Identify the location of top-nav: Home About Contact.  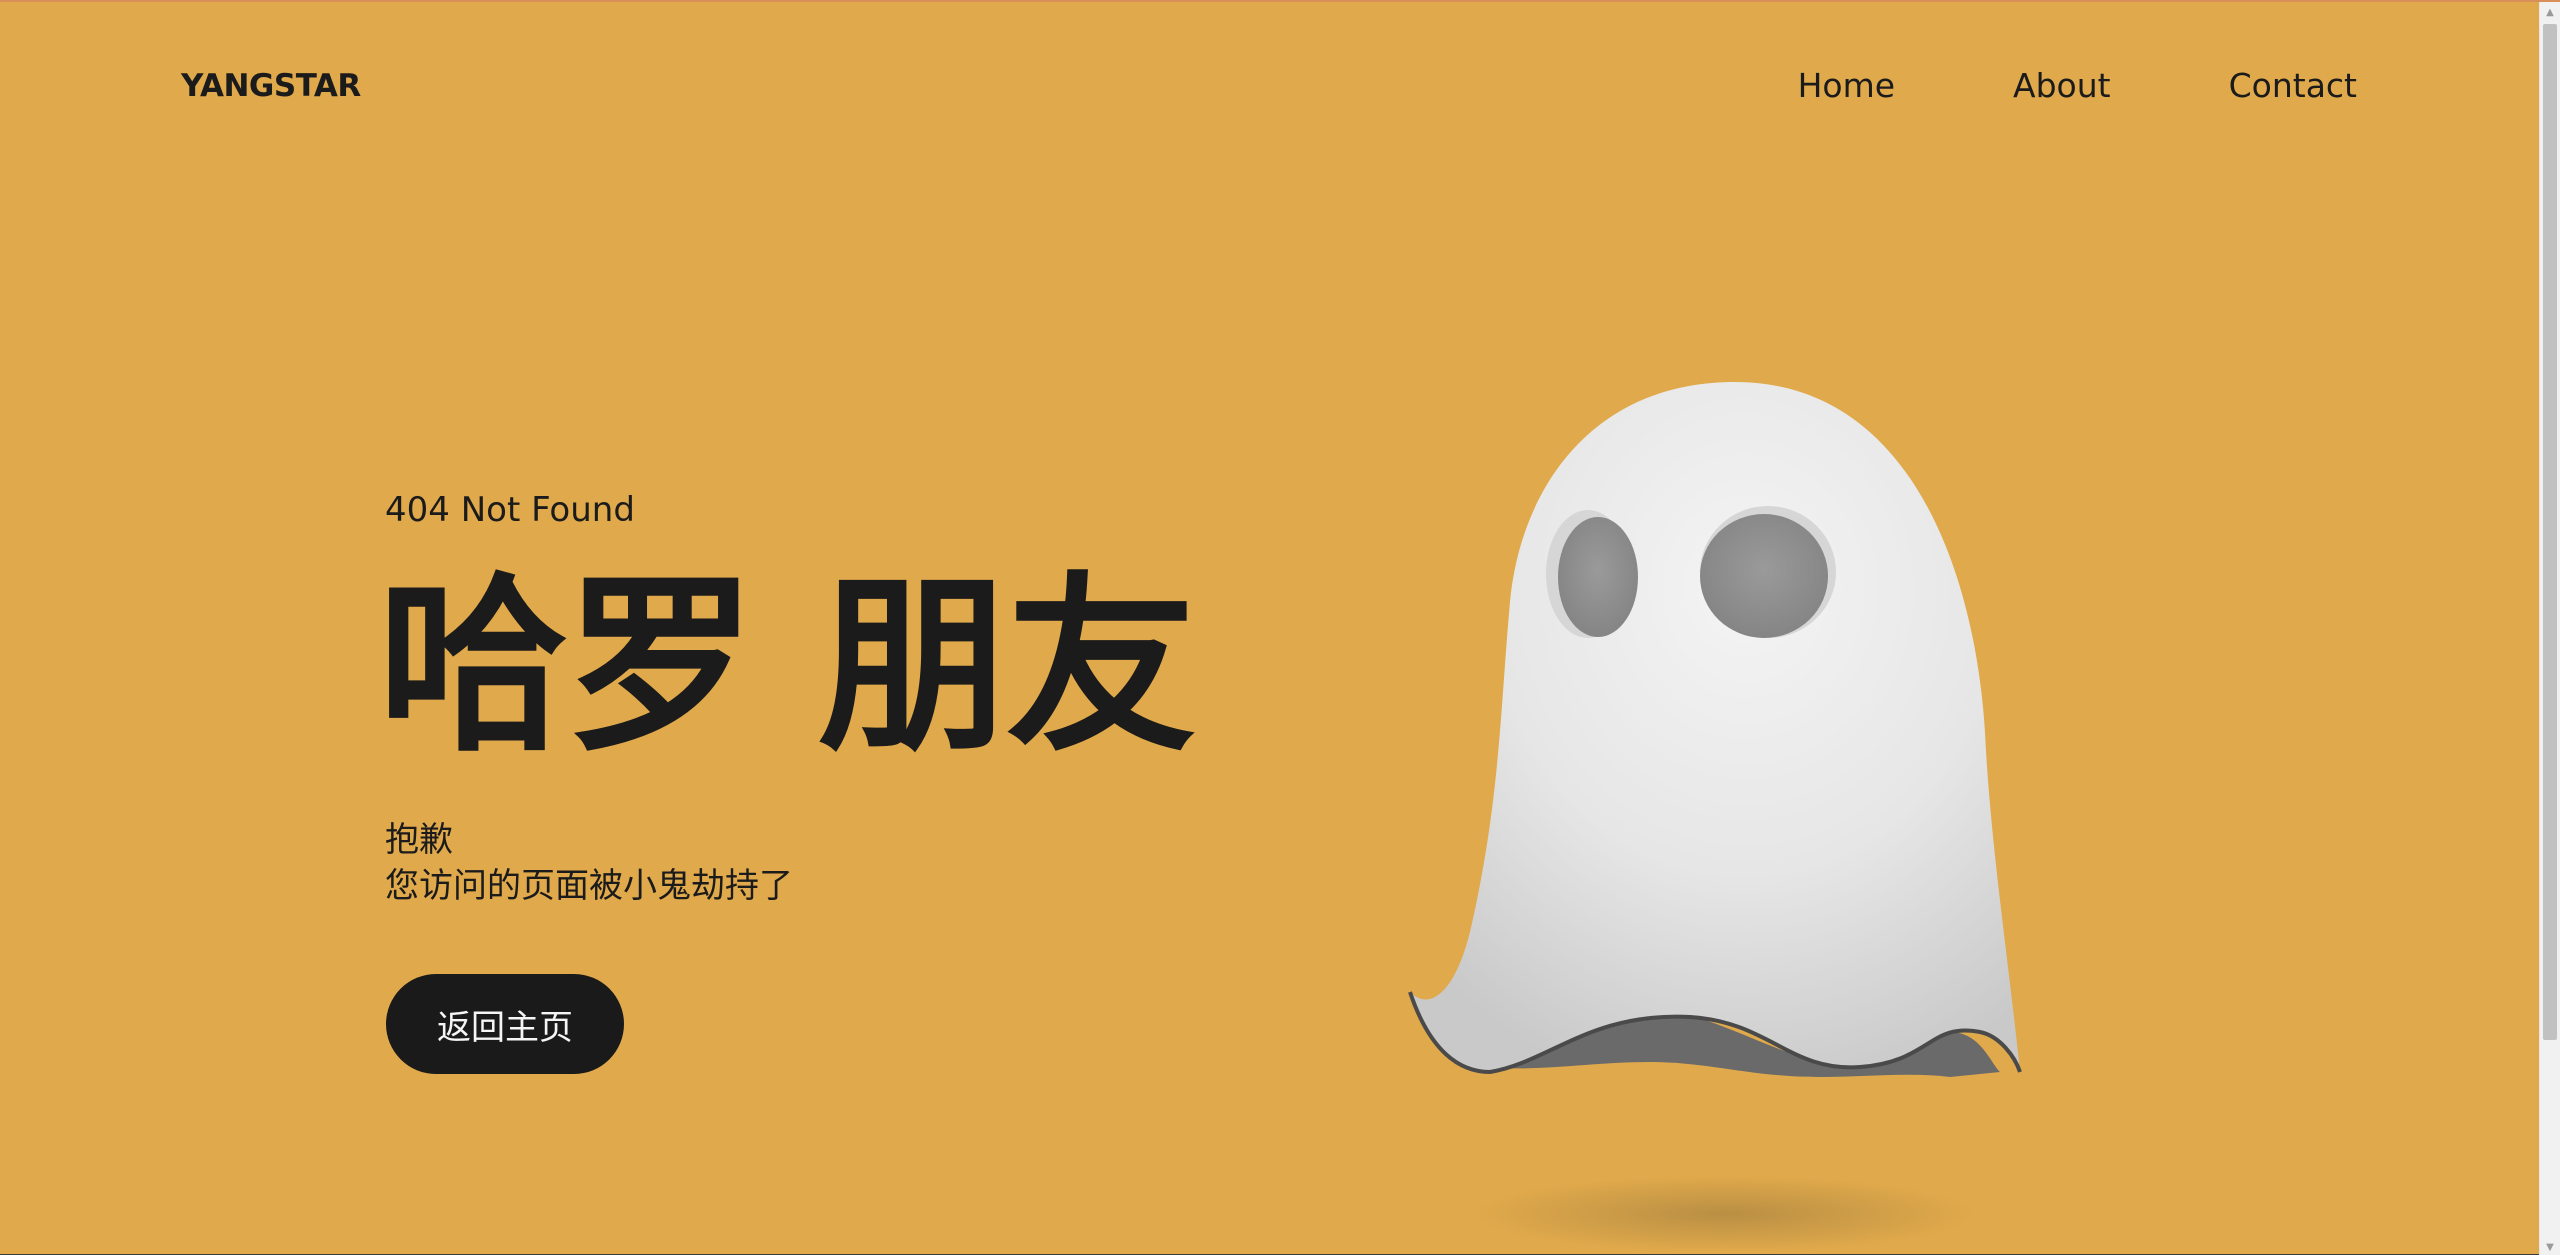
(2018, 85).